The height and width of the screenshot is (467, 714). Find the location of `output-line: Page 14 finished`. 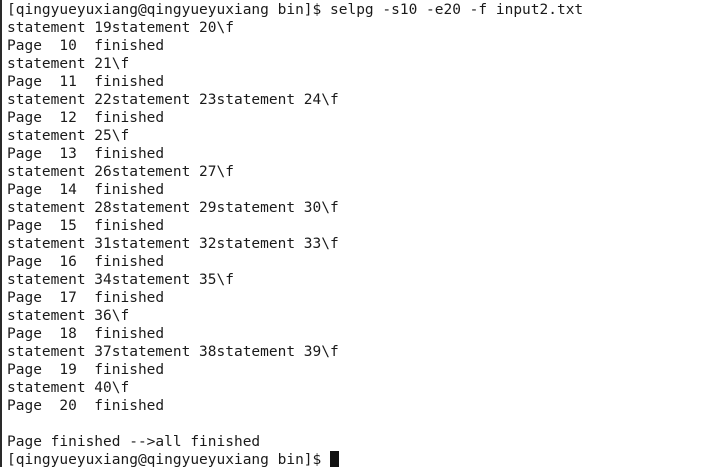

output-line: Page 14 finished is located at coordinates (86, 190).